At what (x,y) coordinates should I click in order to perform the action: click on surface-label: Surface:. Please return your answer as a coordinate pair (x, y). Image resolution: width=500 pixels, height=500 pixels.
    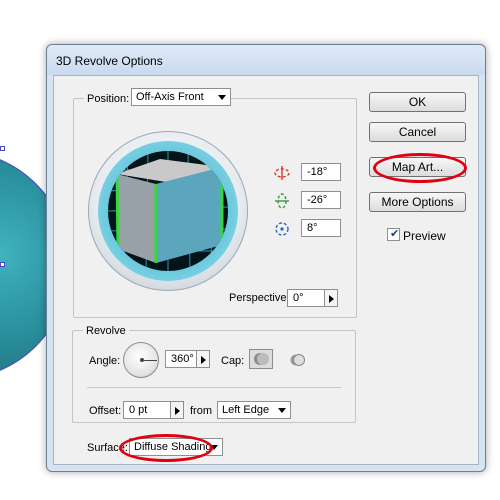
    Looking at the image, I should click on (107, 448).